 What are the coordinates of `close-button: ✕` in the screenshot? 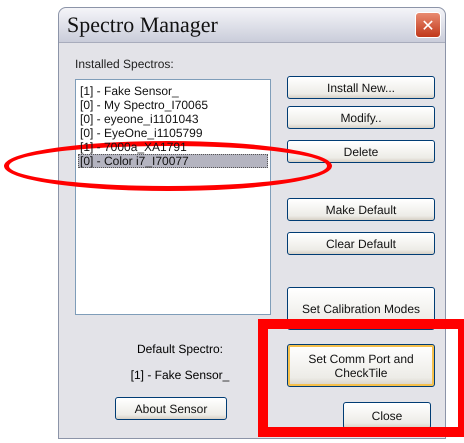 It's located at (428, 25).